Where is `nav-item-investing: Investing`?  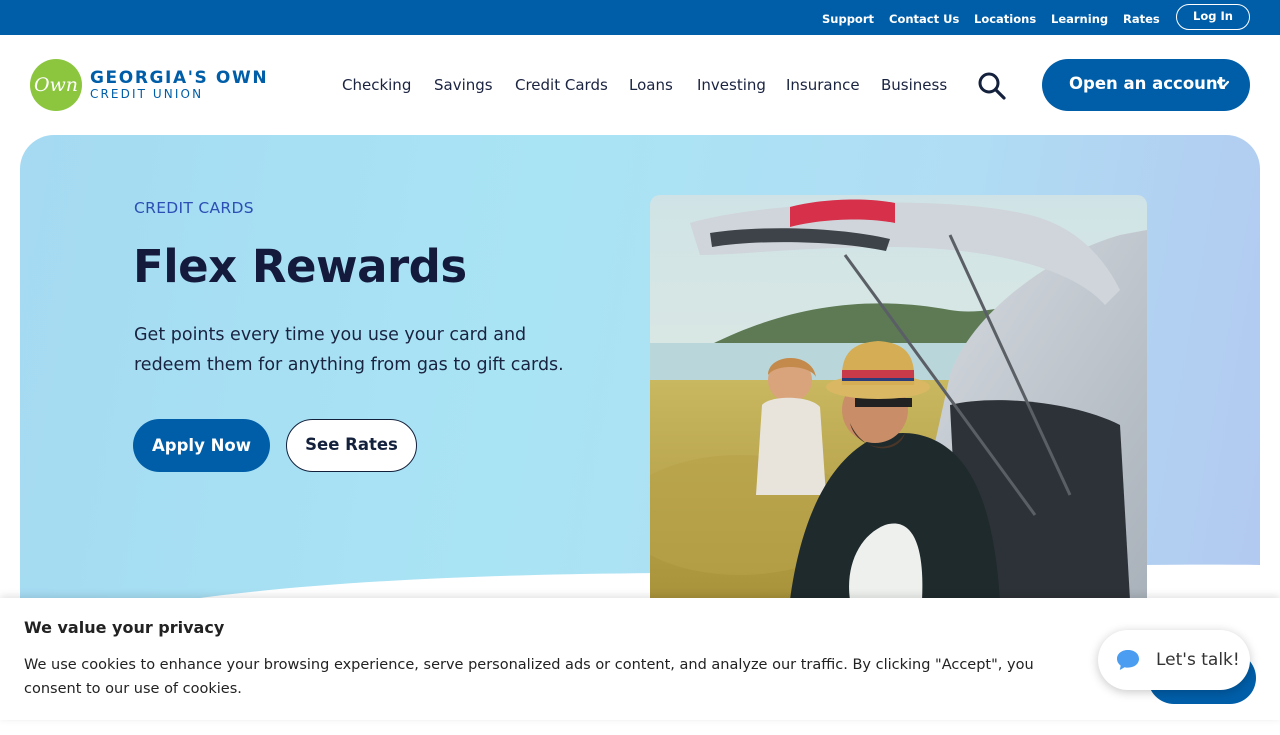 nav-item-investing: Investing is located at coordinates (731, 85).